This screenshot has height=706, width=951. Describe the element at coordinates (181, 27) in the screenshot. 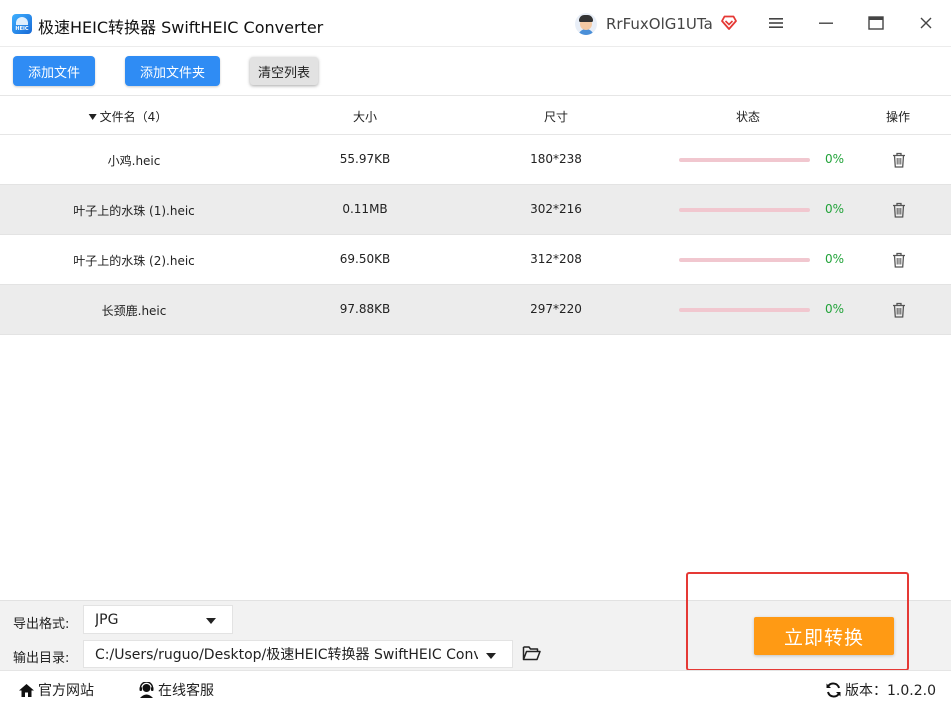

I see `window-title: 极速HEIC转换器 SwiftHEIC Converter` at that location.